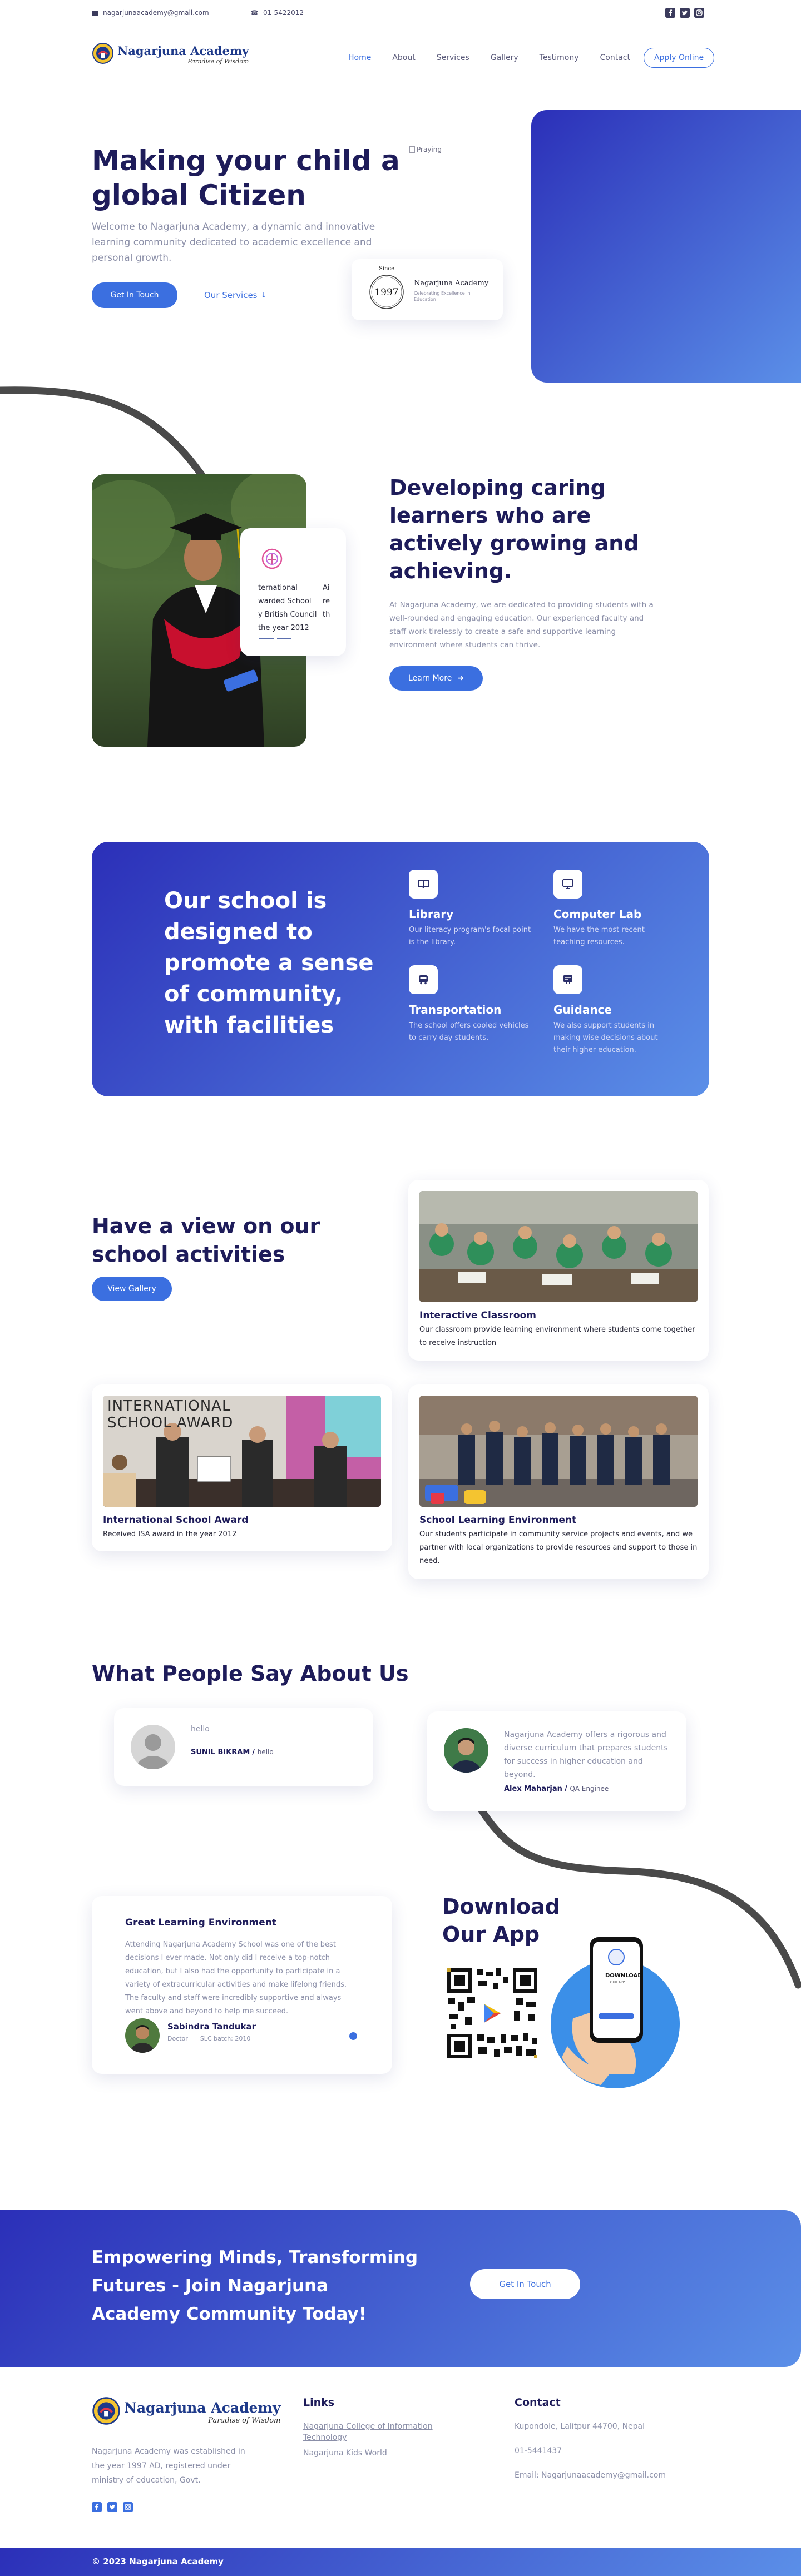 The image size is (801, 2576). I want to click on testimonial-quote: hello, so click(200, 1729).